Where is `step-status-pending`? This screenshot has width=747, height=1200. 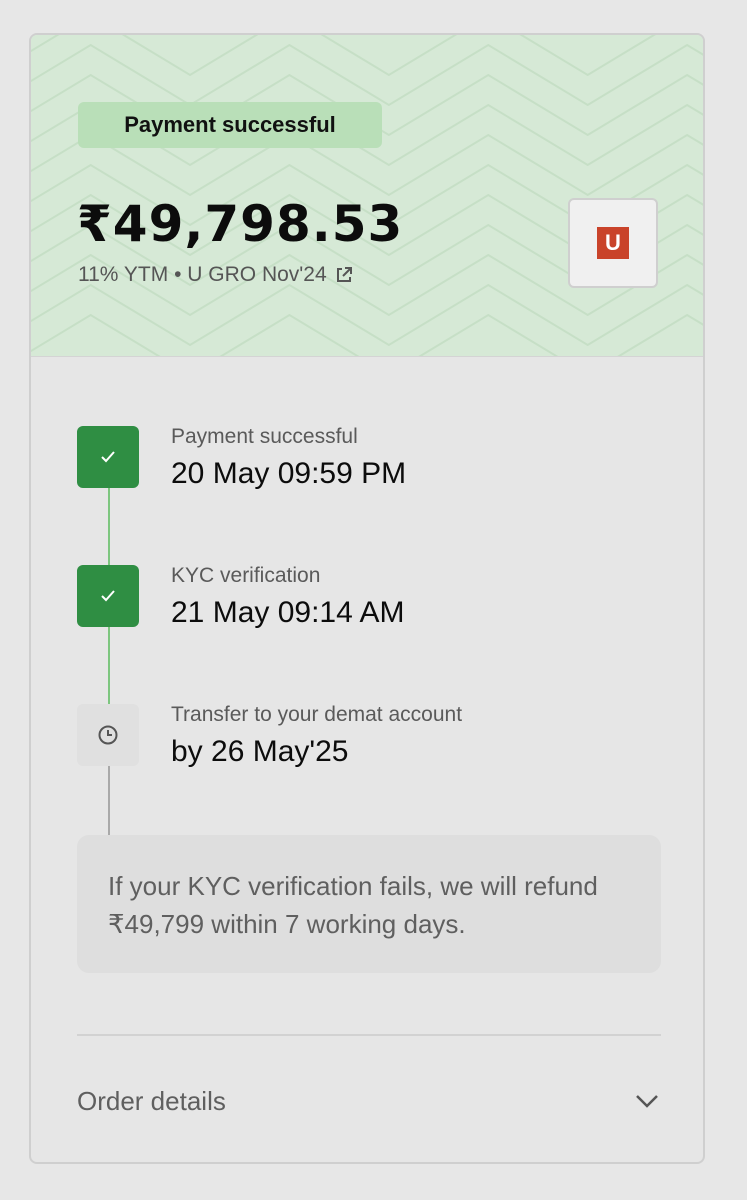 step-status-pending is located at coordinates (108, 735).